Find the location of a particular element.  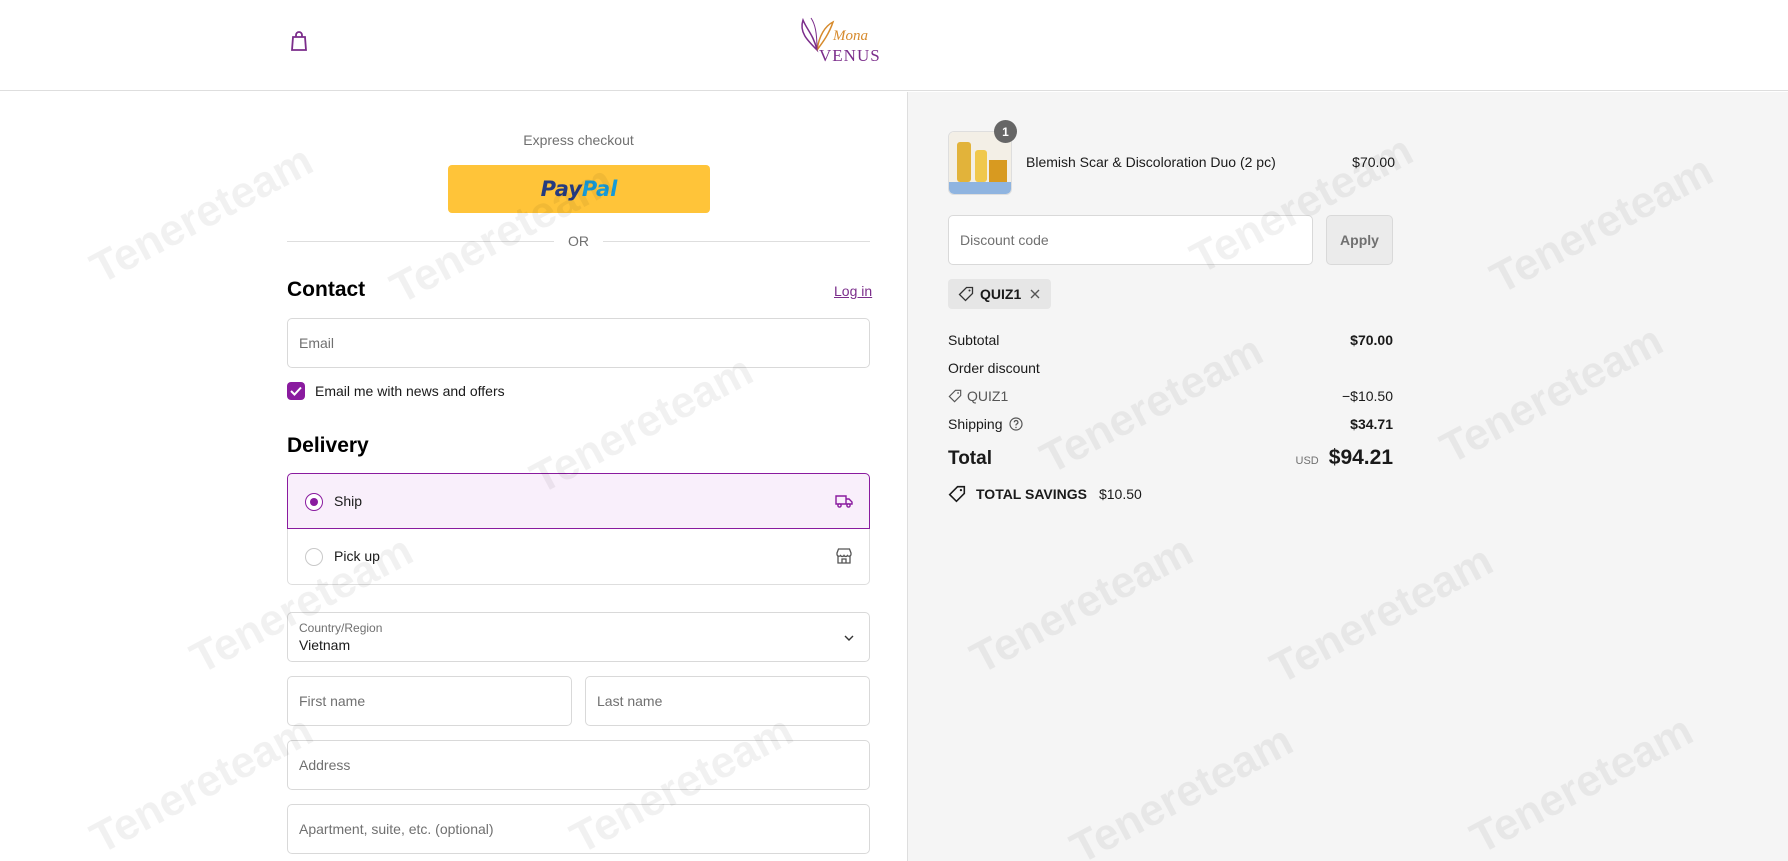

newsletter-row: Email me with news and offers is located at coordinates (396, 391).